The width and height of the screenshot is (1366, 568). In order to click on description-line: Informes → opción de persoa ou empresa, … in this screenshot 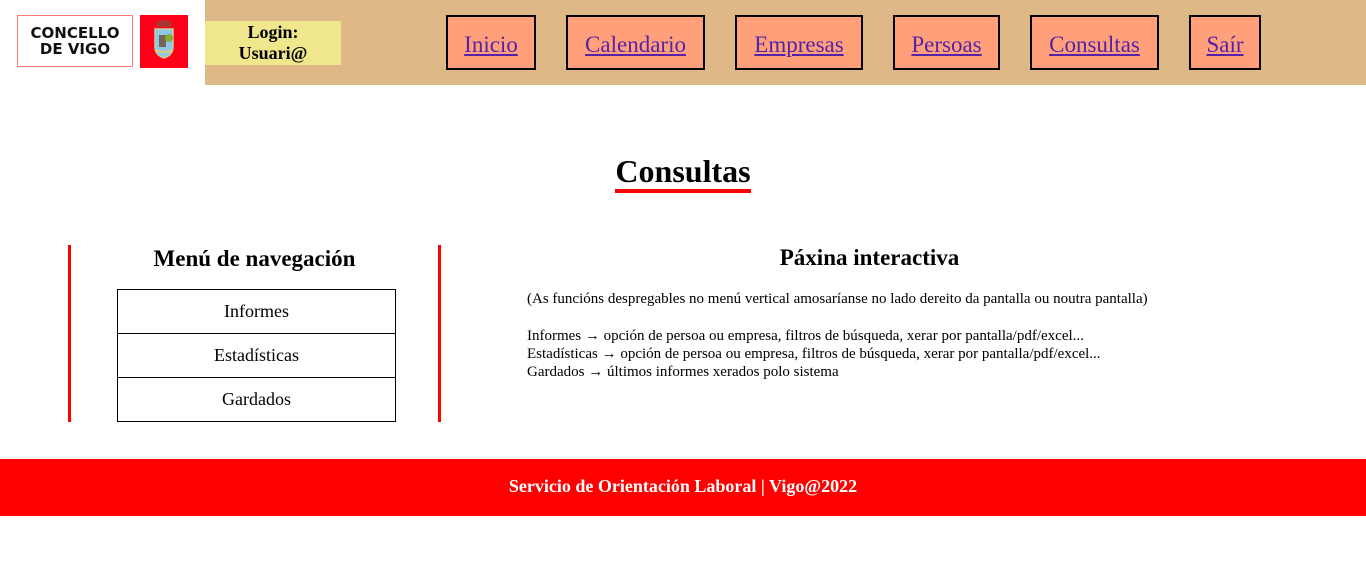, I will do `click(805, 336)`.